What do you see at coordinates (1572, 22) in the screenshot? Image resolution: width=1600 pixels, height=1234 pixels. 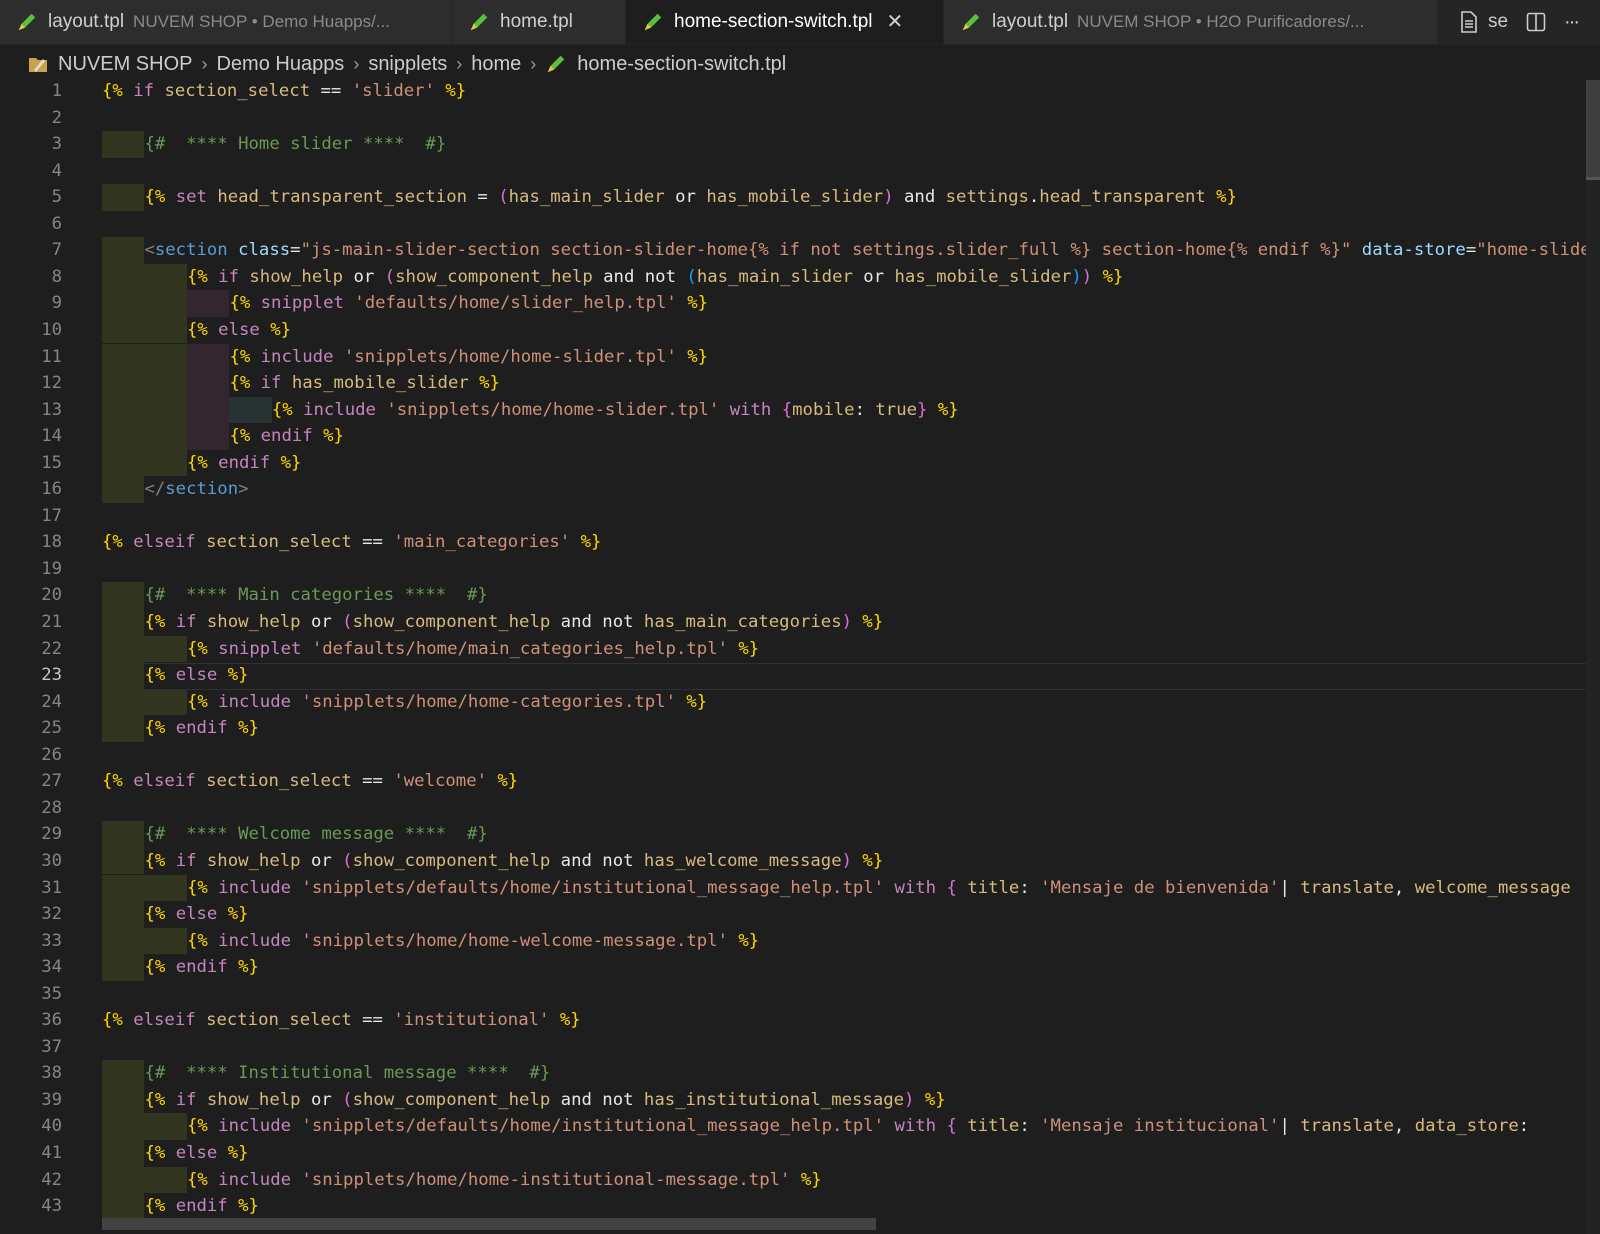 I see `more-actions-button: ···` at bounding box center [1572, 22].